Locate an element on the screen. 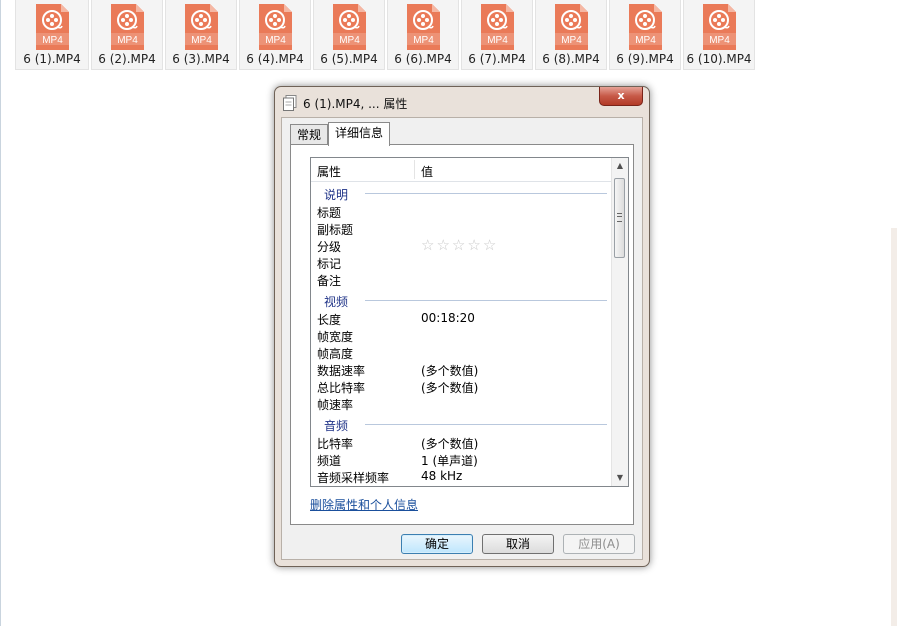 This screenshot has width=897, height=626. file-name-label: 6 (4).MP4 is located at coordinates (275, 59).